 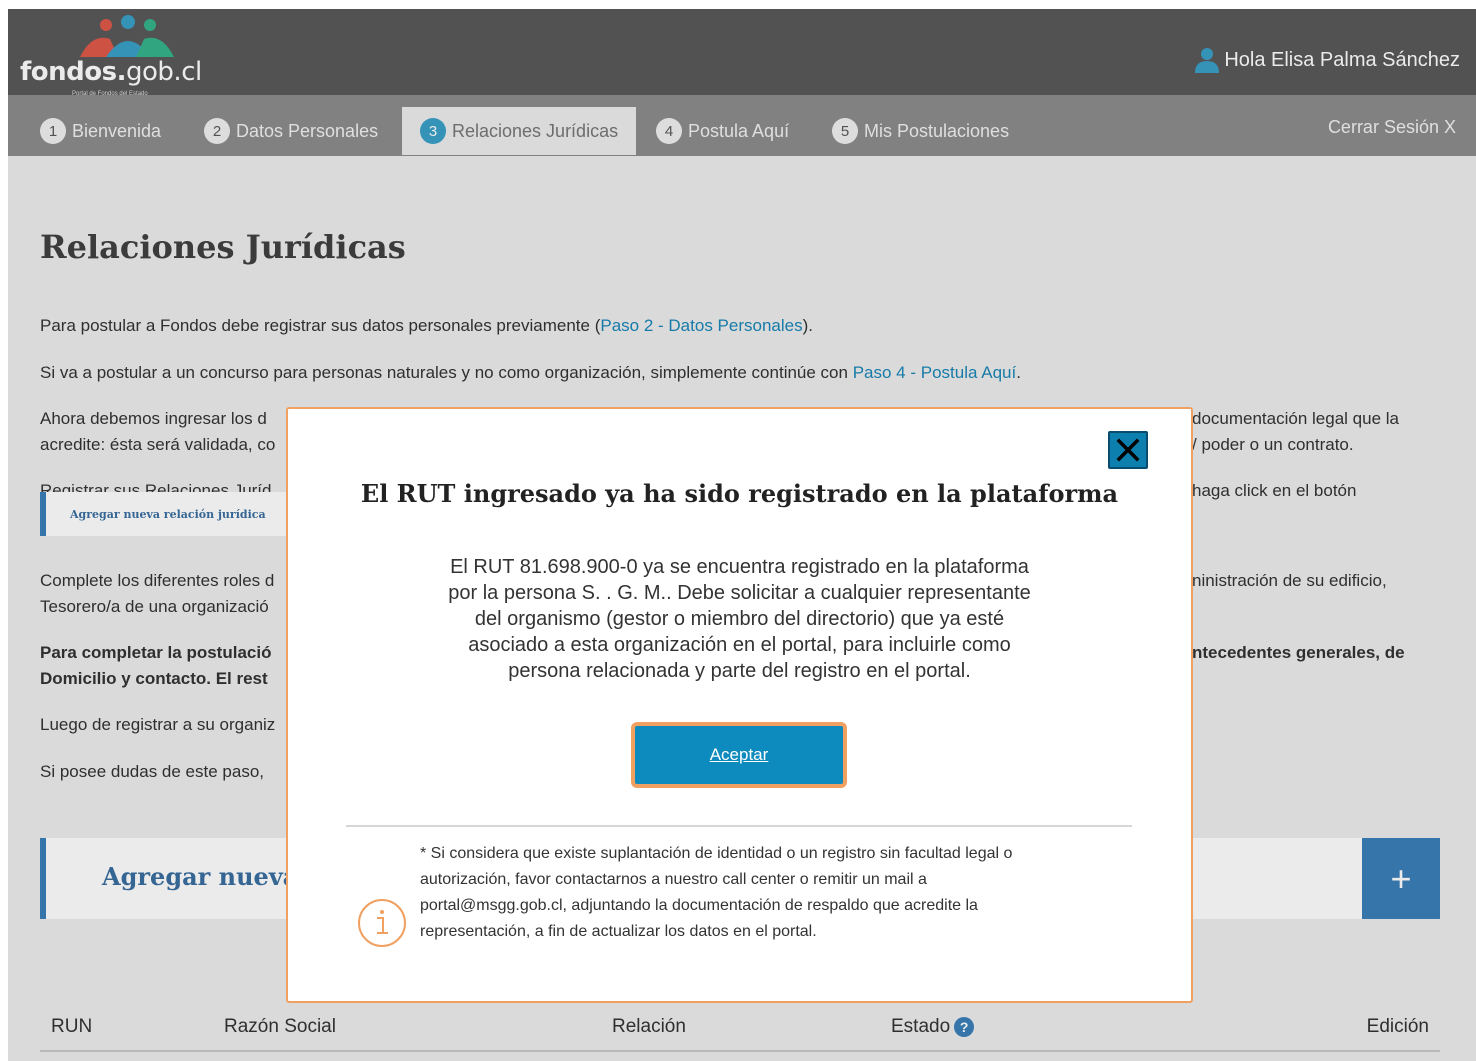 I want to click on close-icon, so click(x=1128, y=450).